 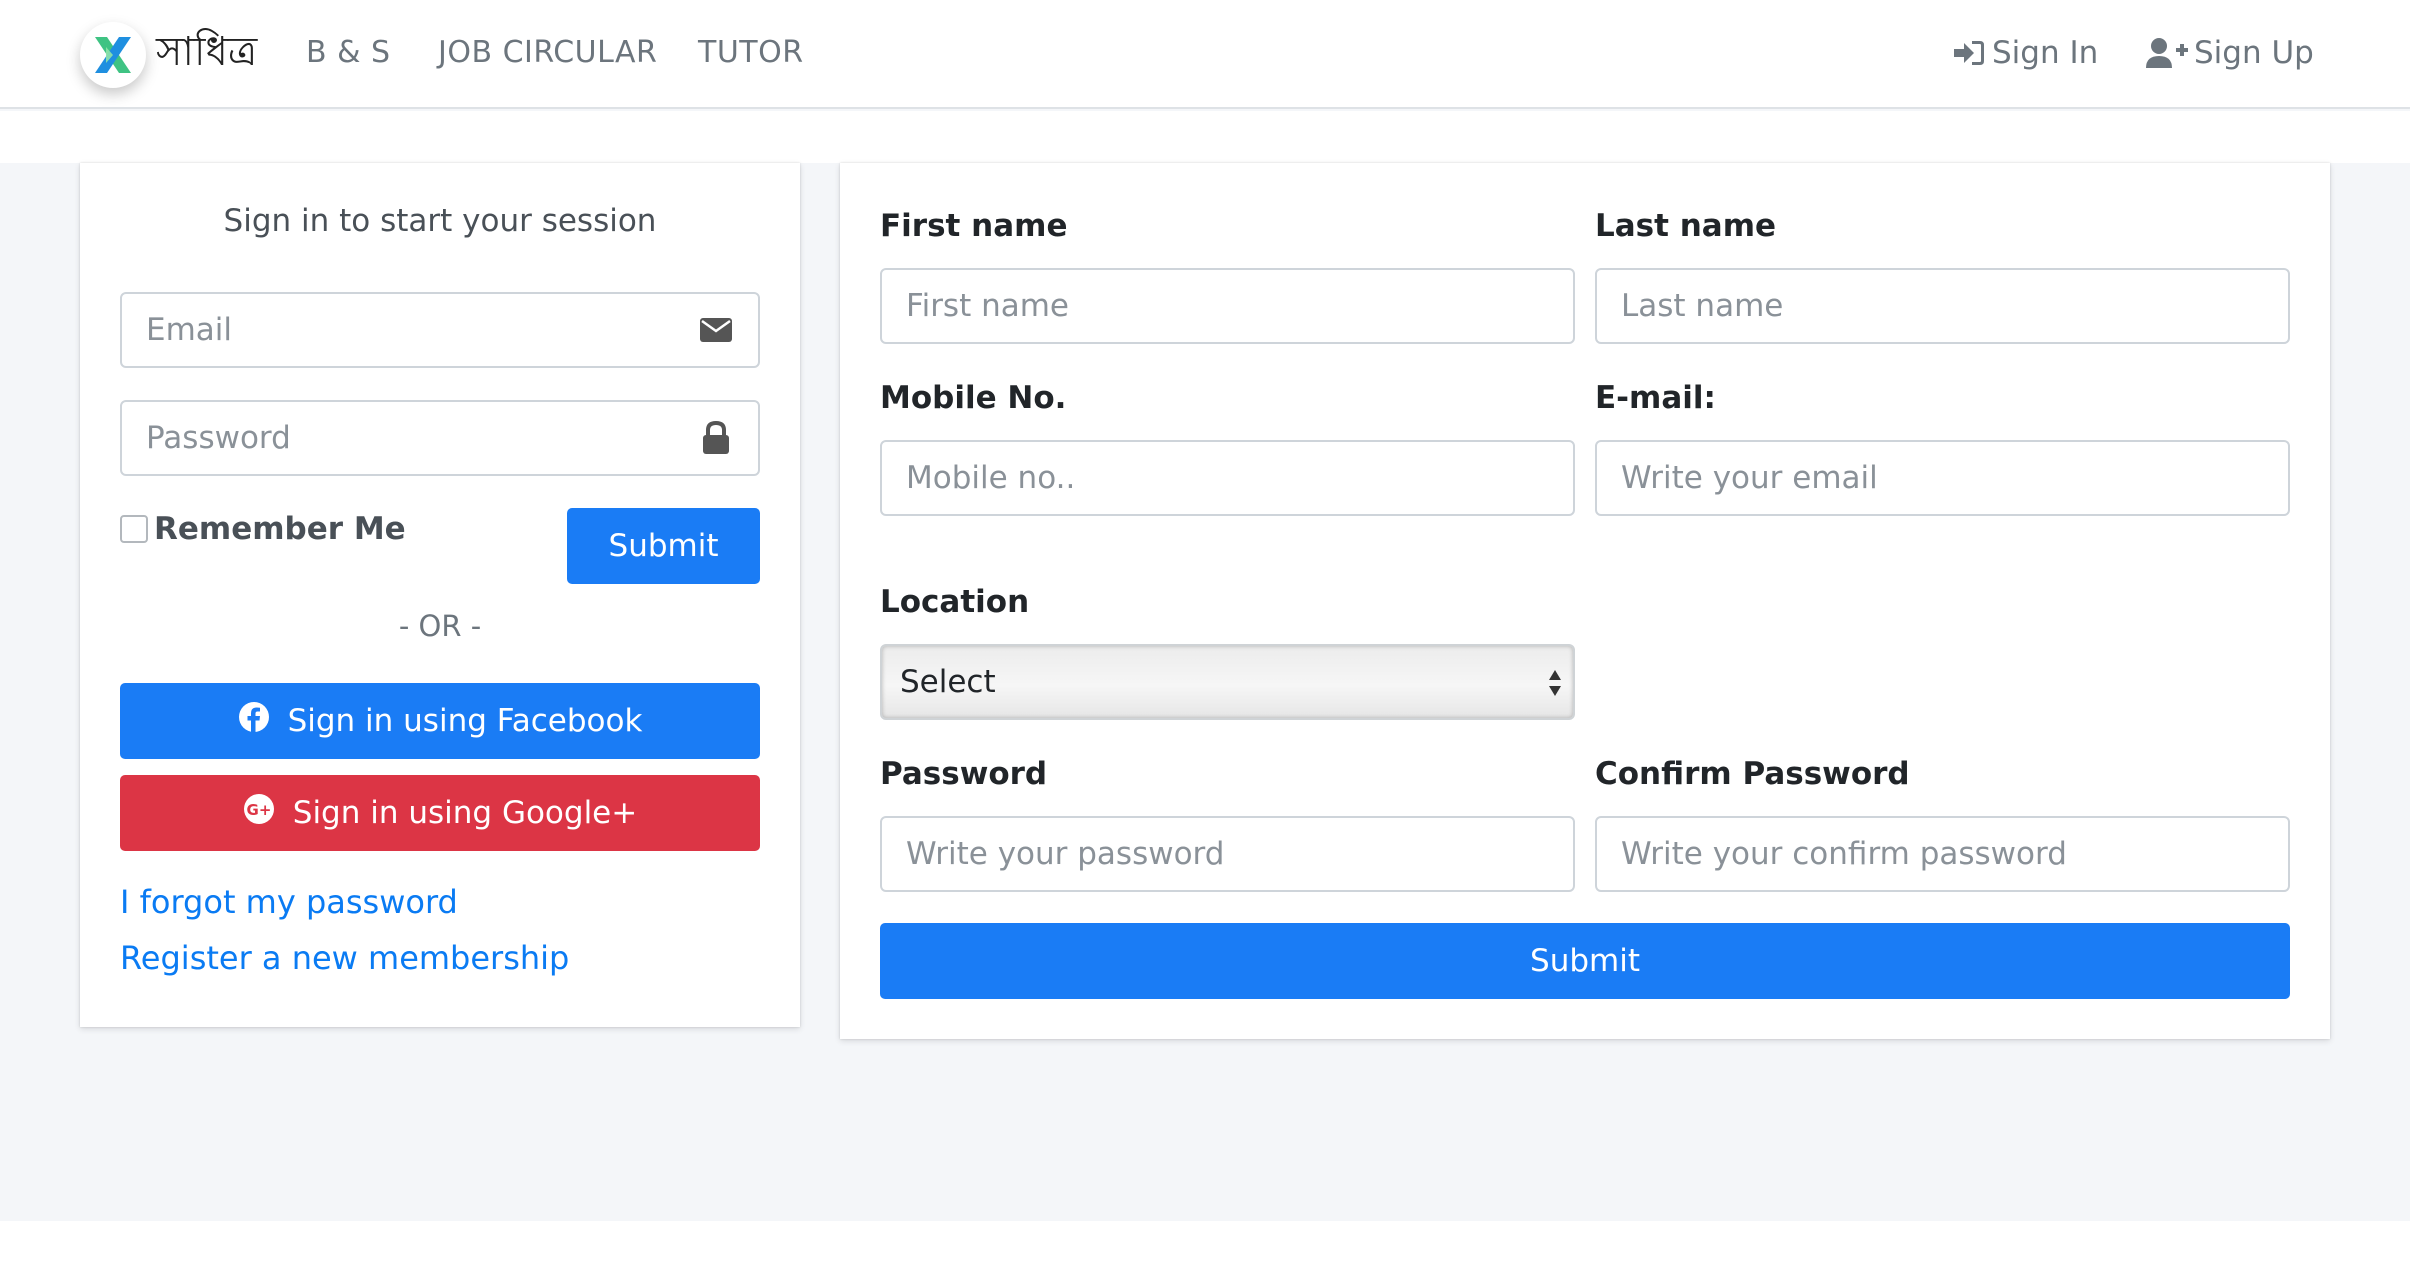 I want to click on sign-up-label: Sign Up, so click(x=2254, y=53).